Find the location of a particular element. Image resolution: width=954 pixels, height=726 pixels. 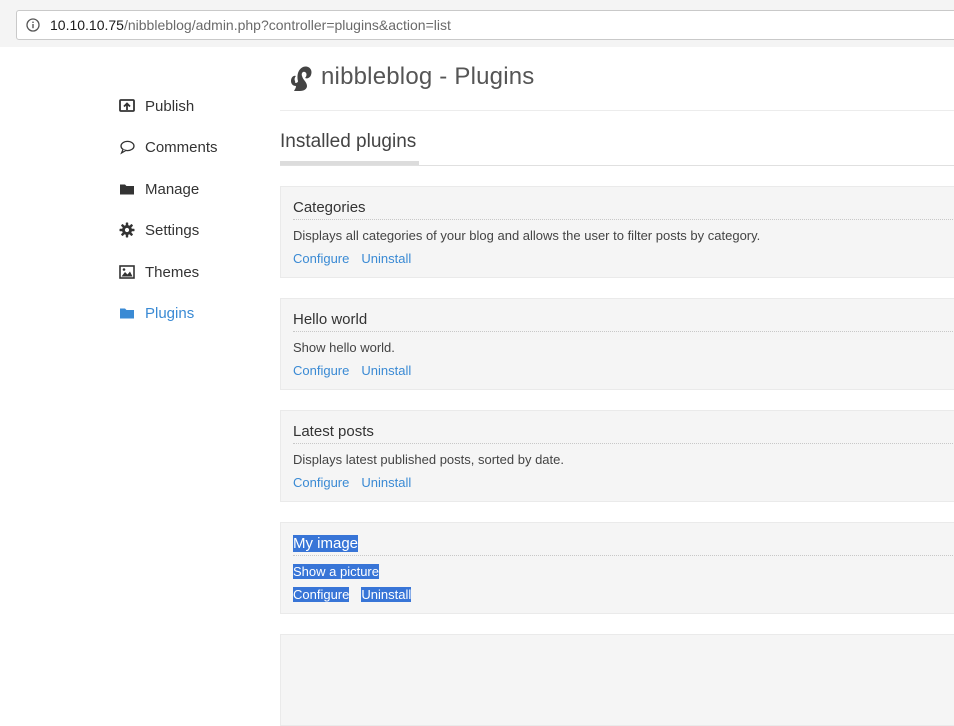

nibbleblog-logo-icon is located at coordinates (301, 78).